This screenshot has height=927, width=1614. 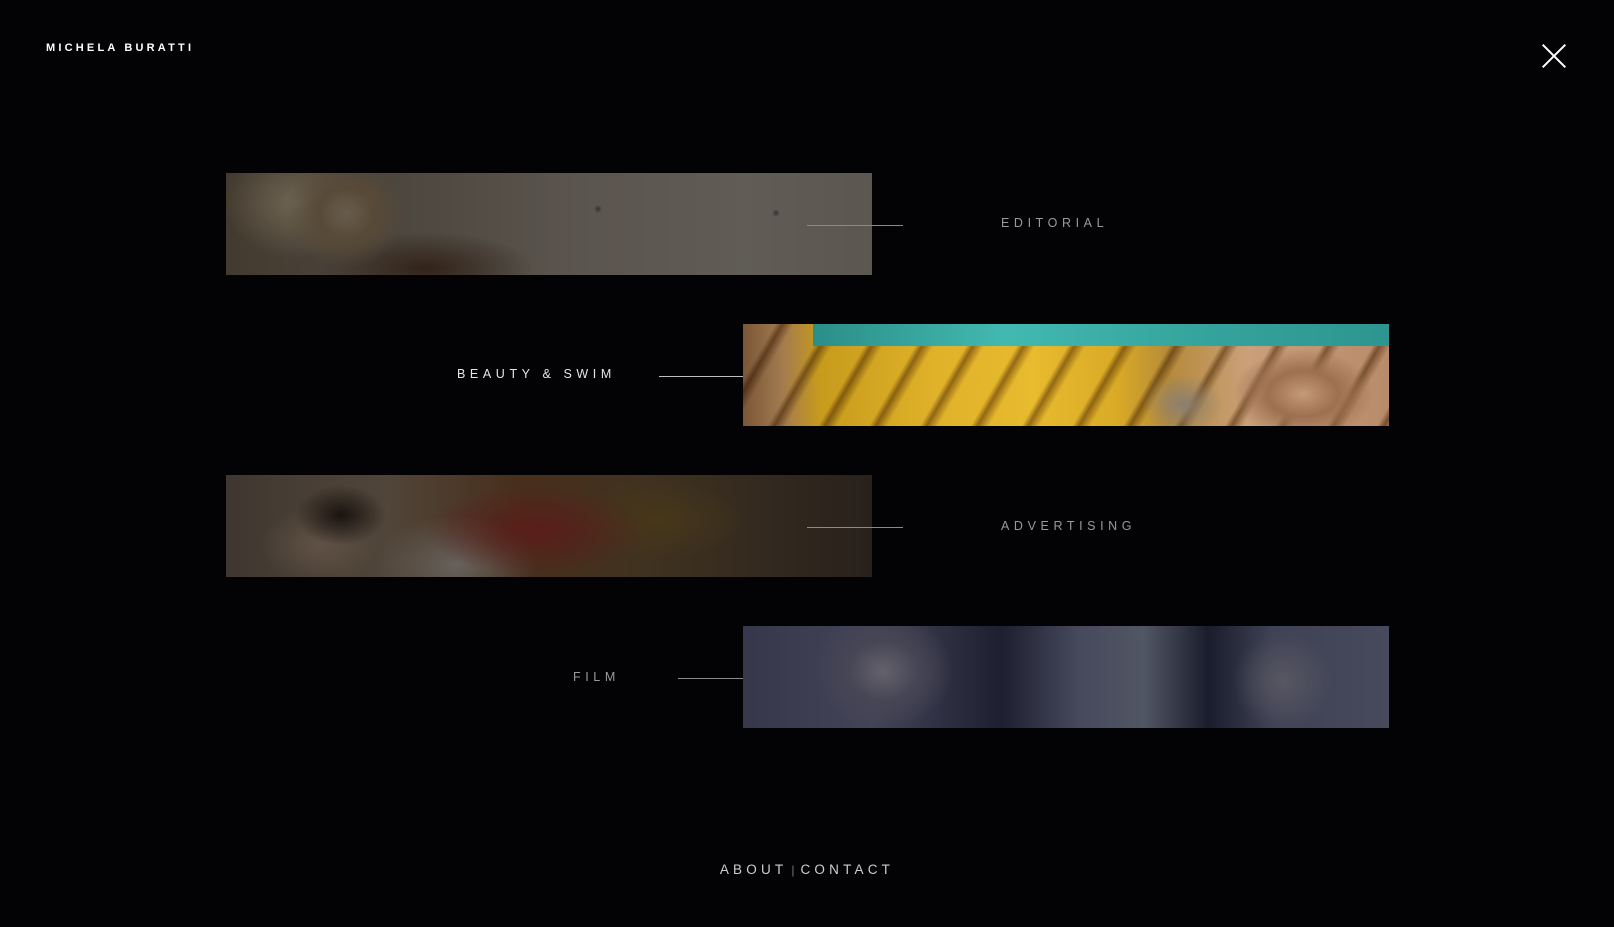 I want to click on advertising-thumbnail, so click(x=549, y=526).